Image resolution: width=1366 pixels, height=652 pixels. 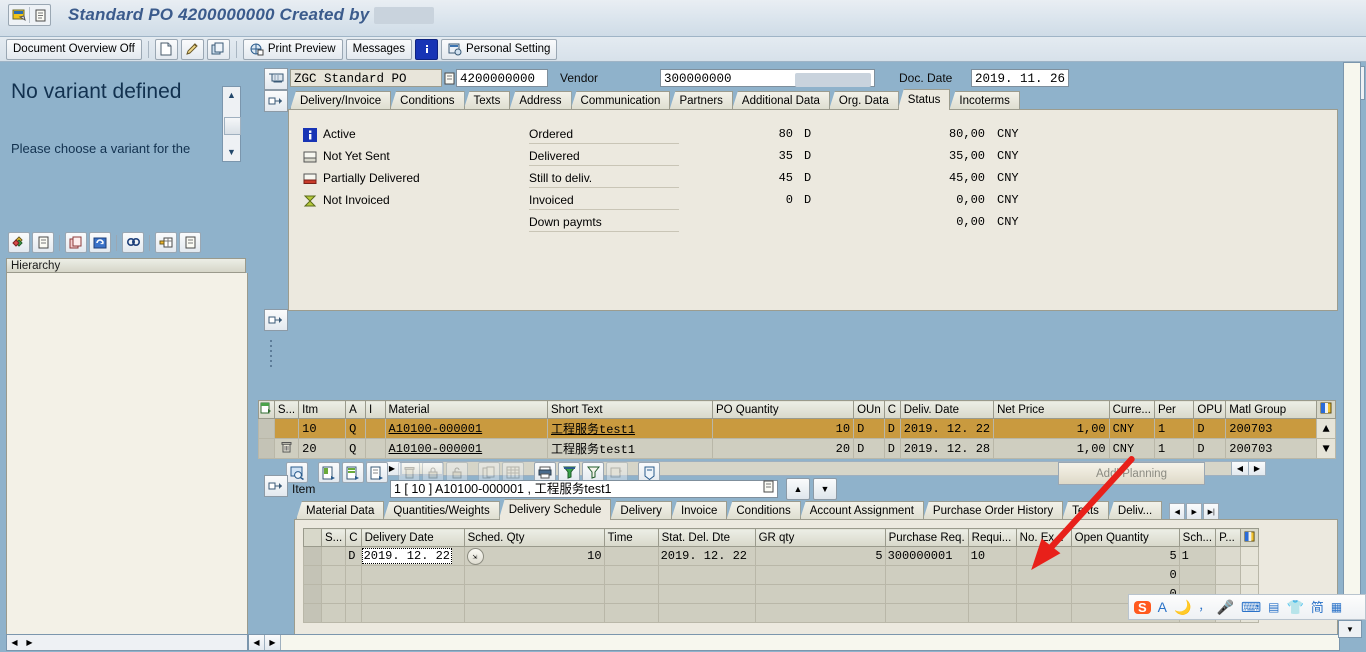 I want to click on col-po-quantity: PO Quantity, so click(x=783, y=409).